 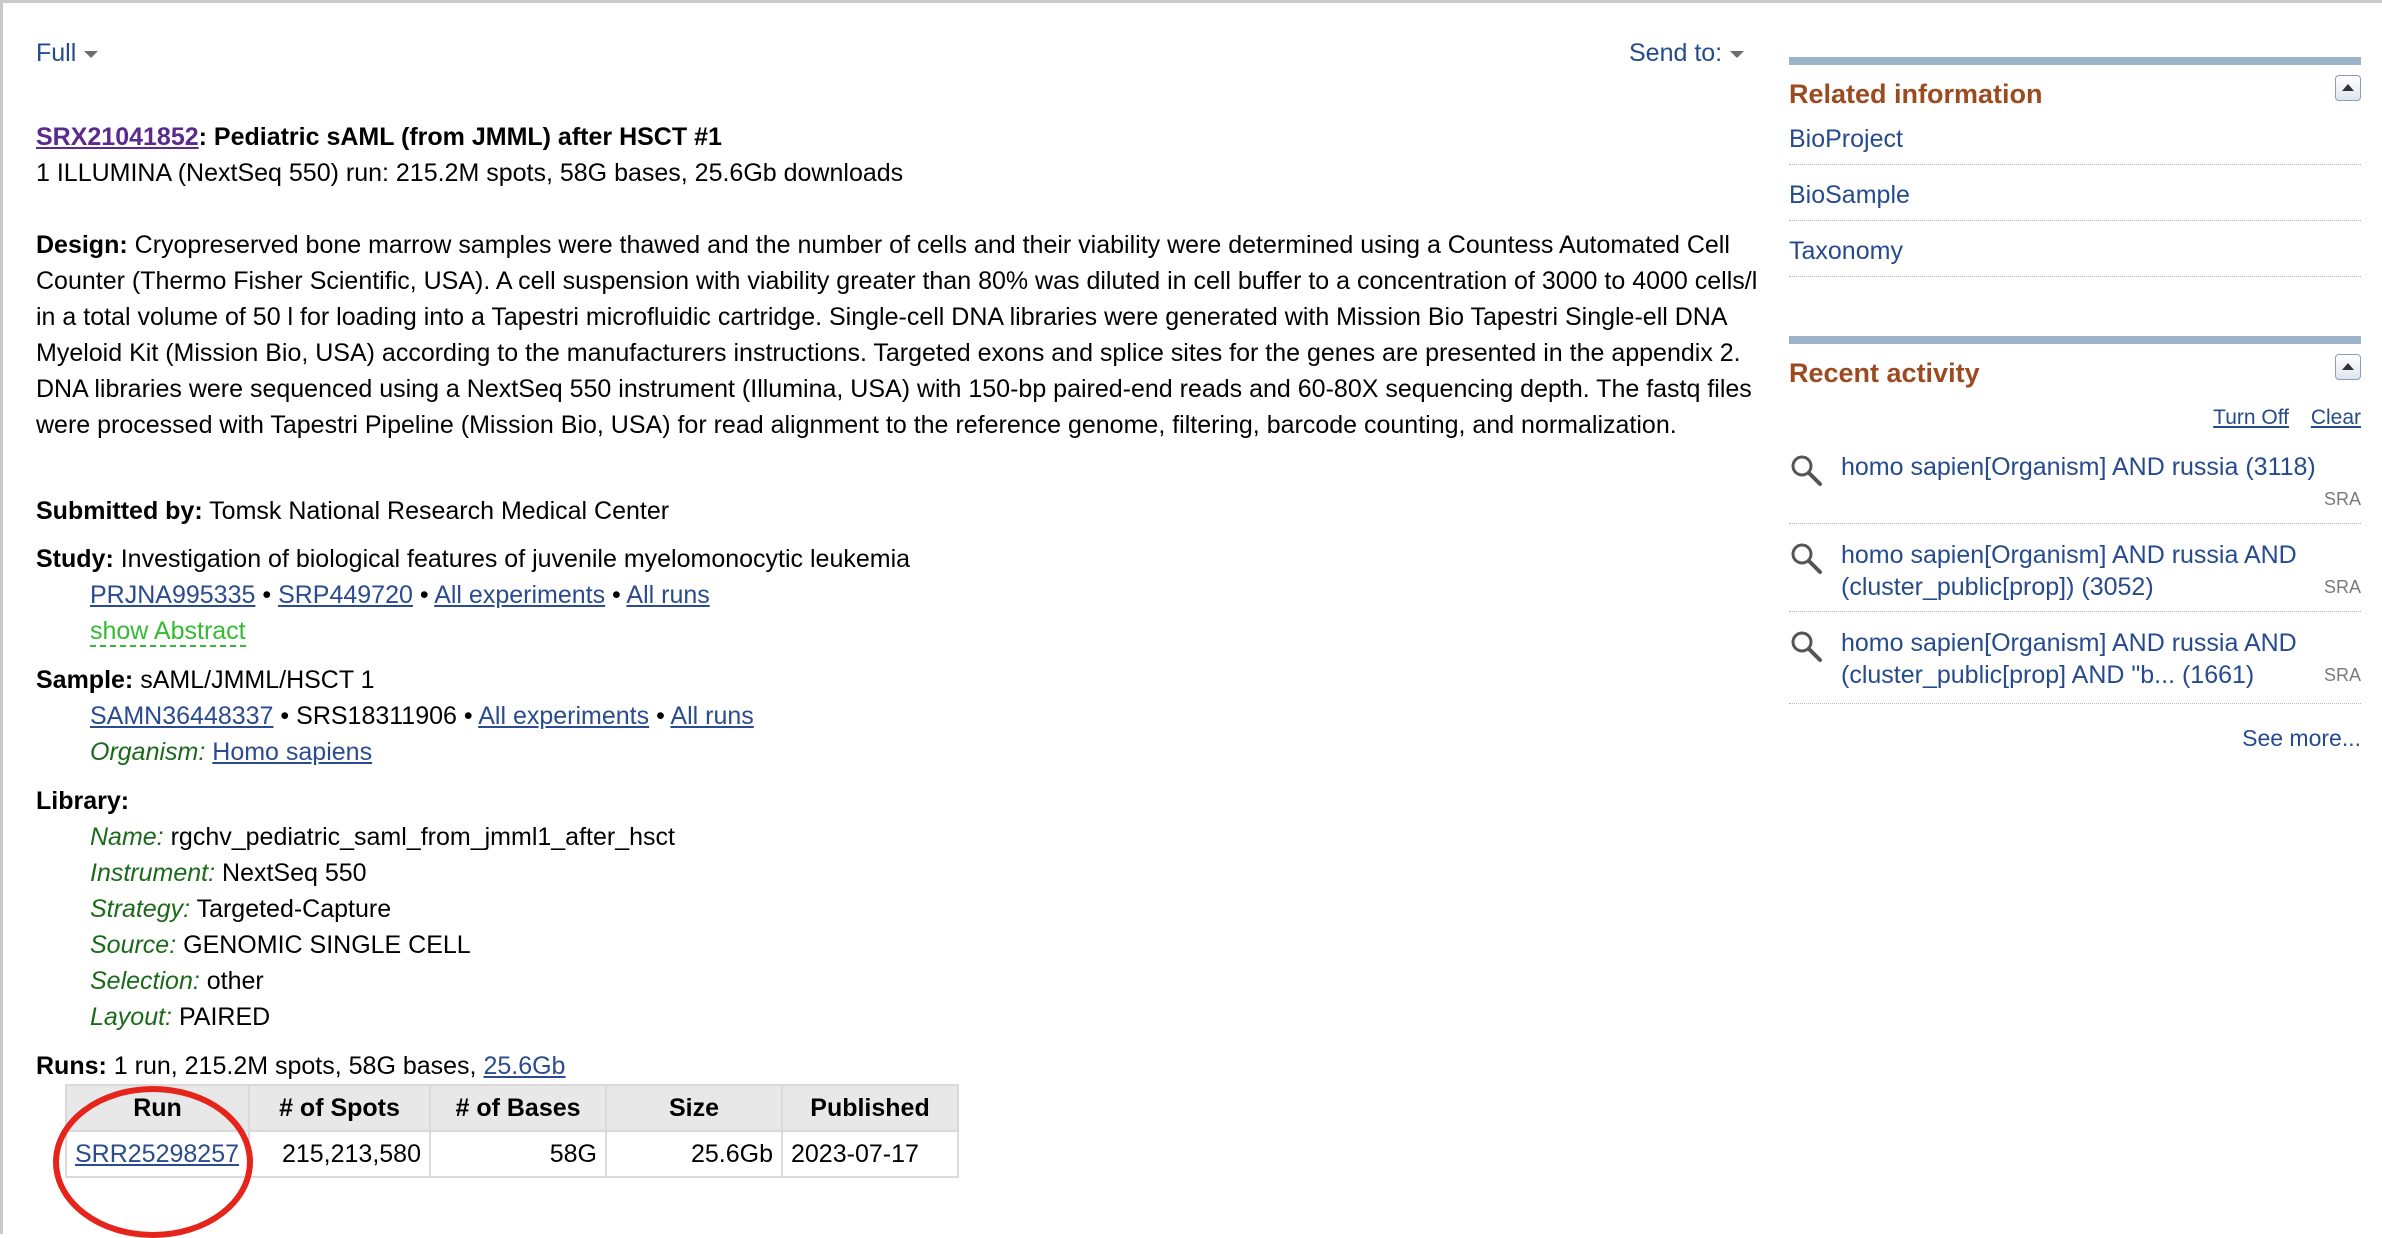 I want to click on bases-cell: 58G, so click(x=518, y=1154).